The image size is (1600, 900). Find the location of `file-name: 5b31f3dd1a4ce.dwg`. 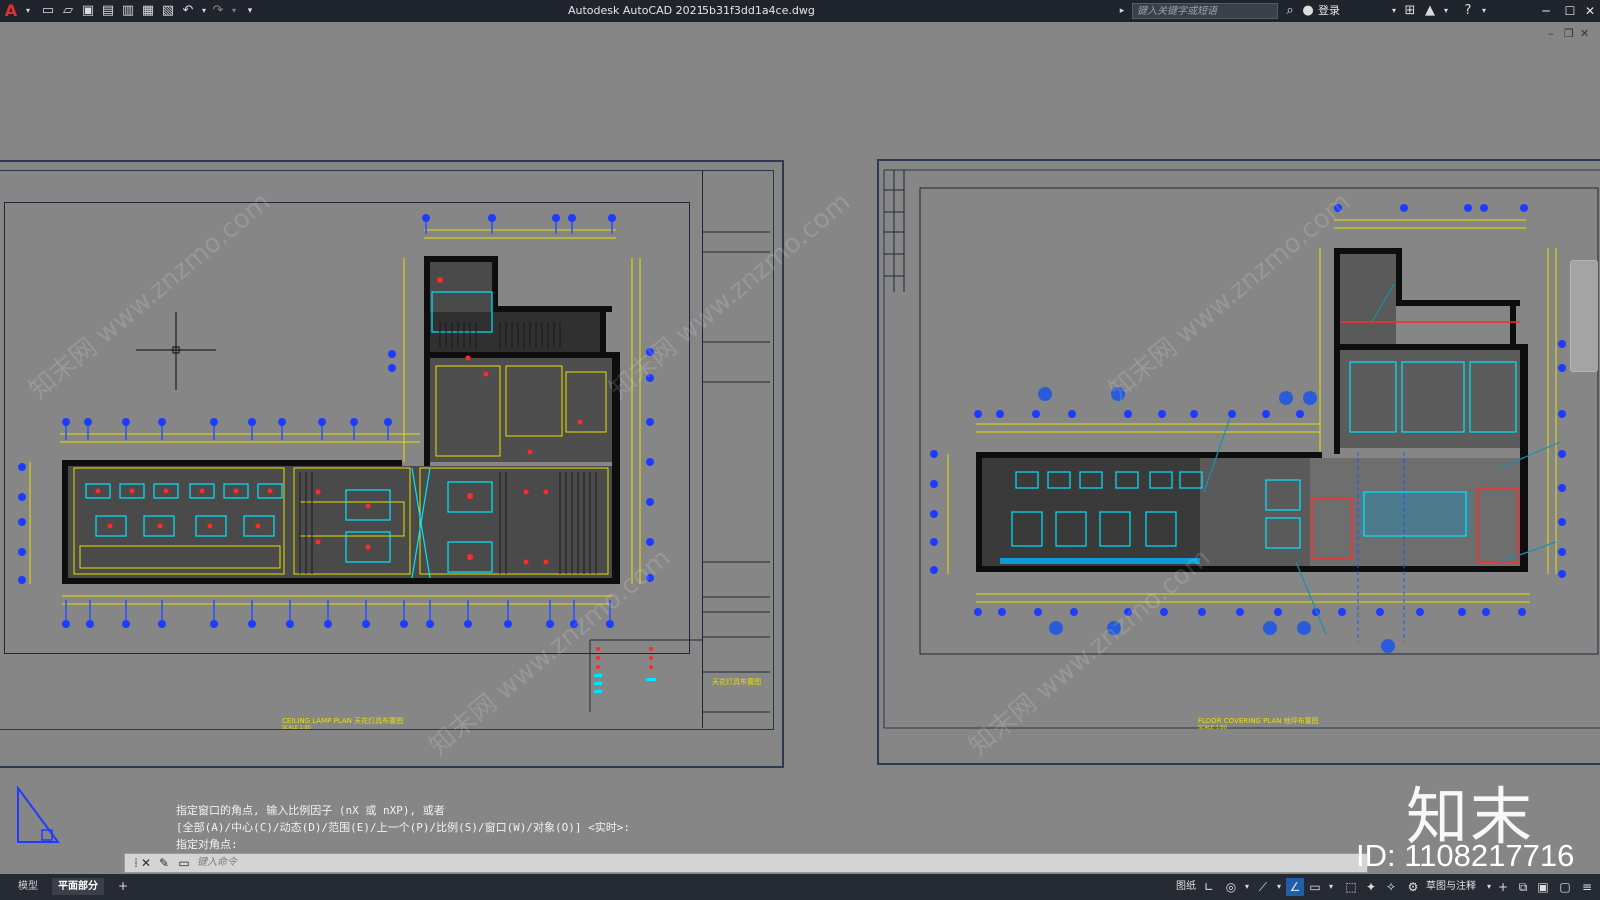

file-name: 5b31f3dd1a4ce.dwg is located at coordinates (758, 10).